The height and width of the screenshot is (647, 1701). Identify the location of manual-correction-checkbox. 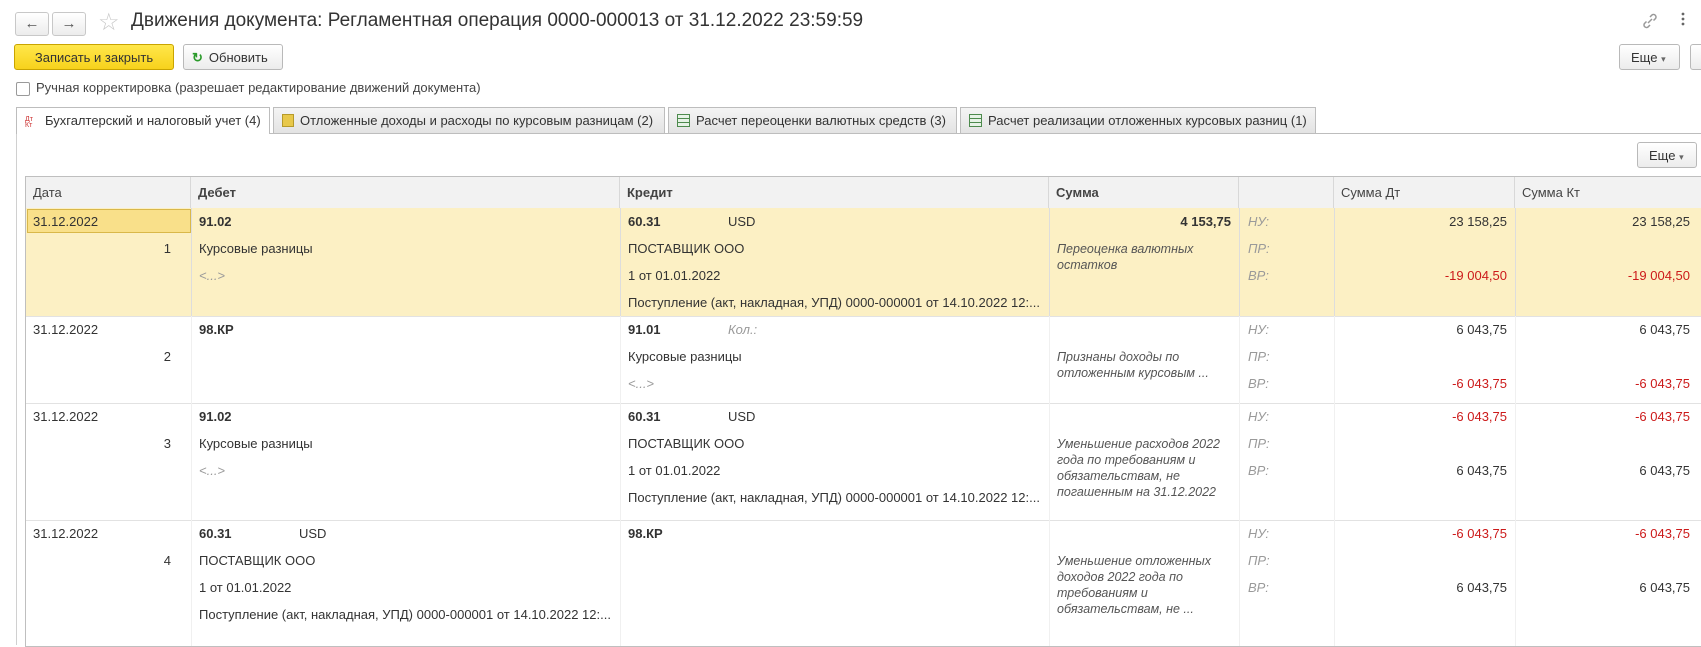
(23, 89).